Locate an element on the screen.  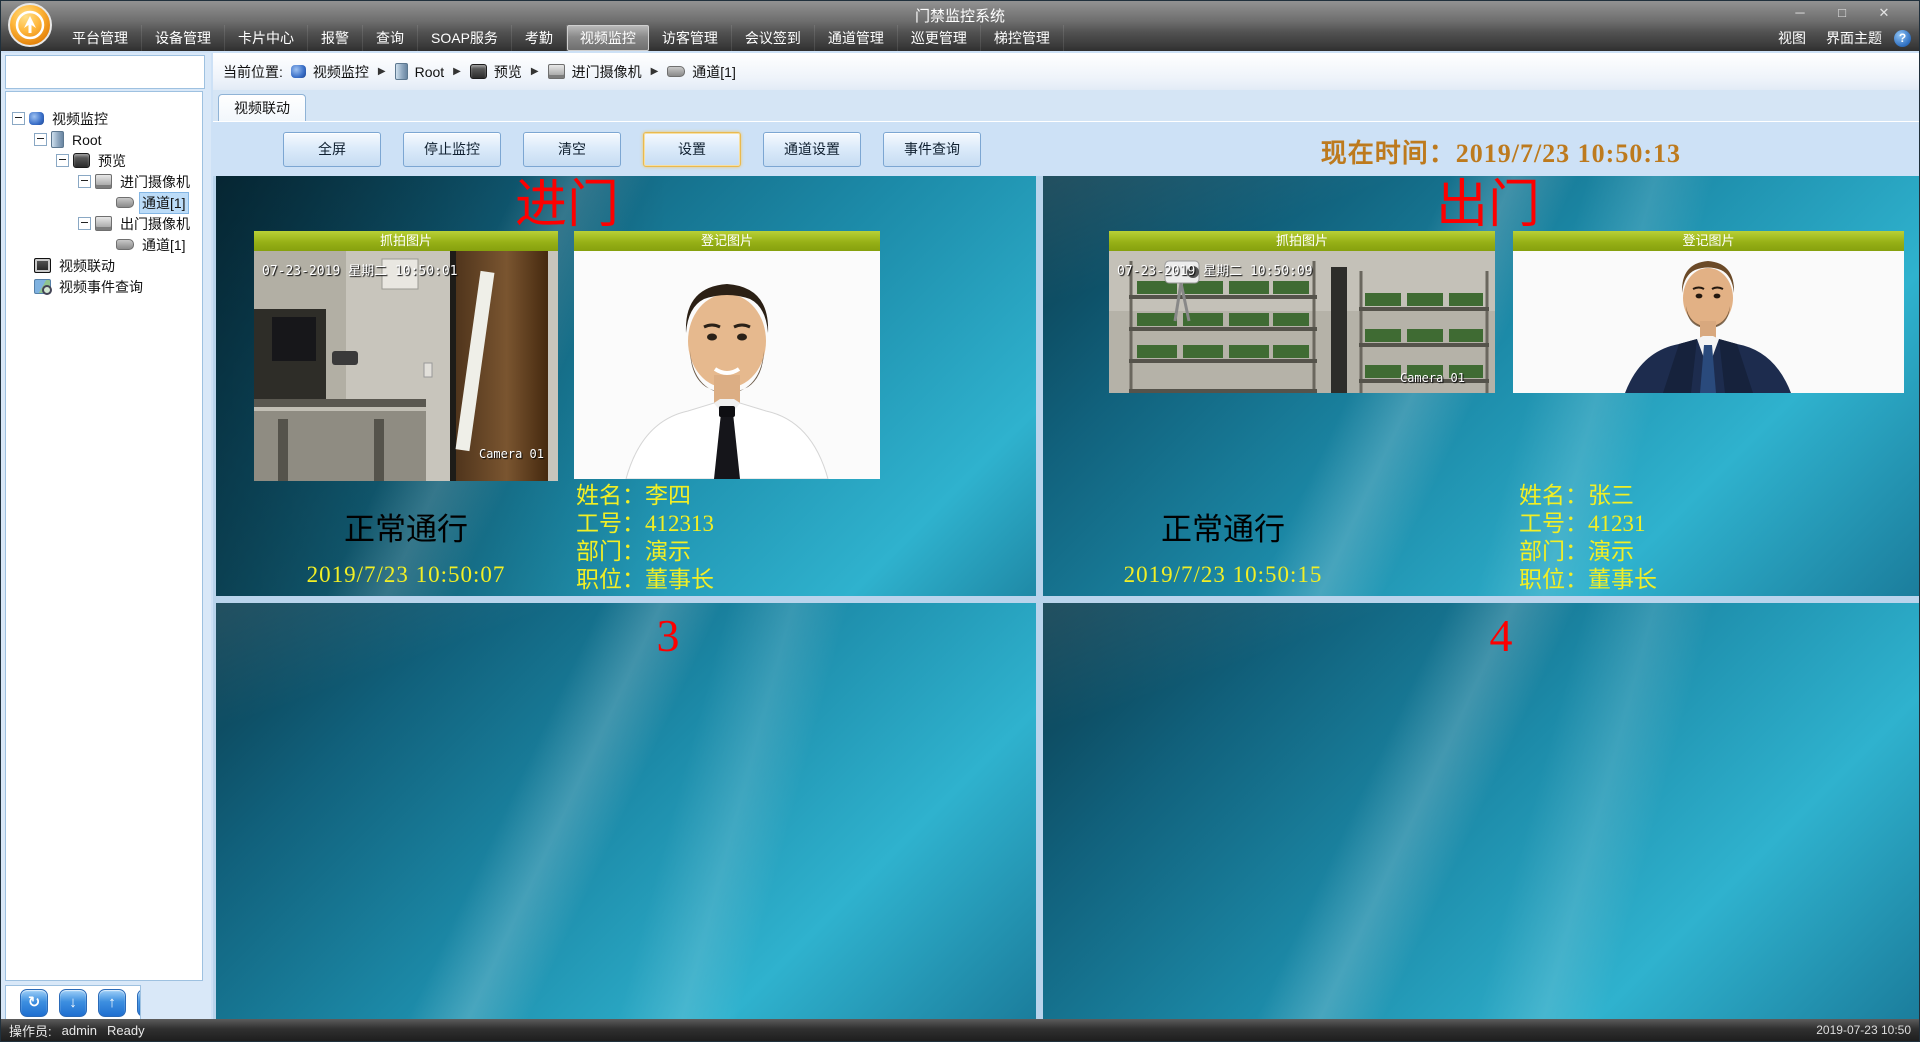
capture-photo-box: 抓拍图片 is located at coordinates (406, 356).